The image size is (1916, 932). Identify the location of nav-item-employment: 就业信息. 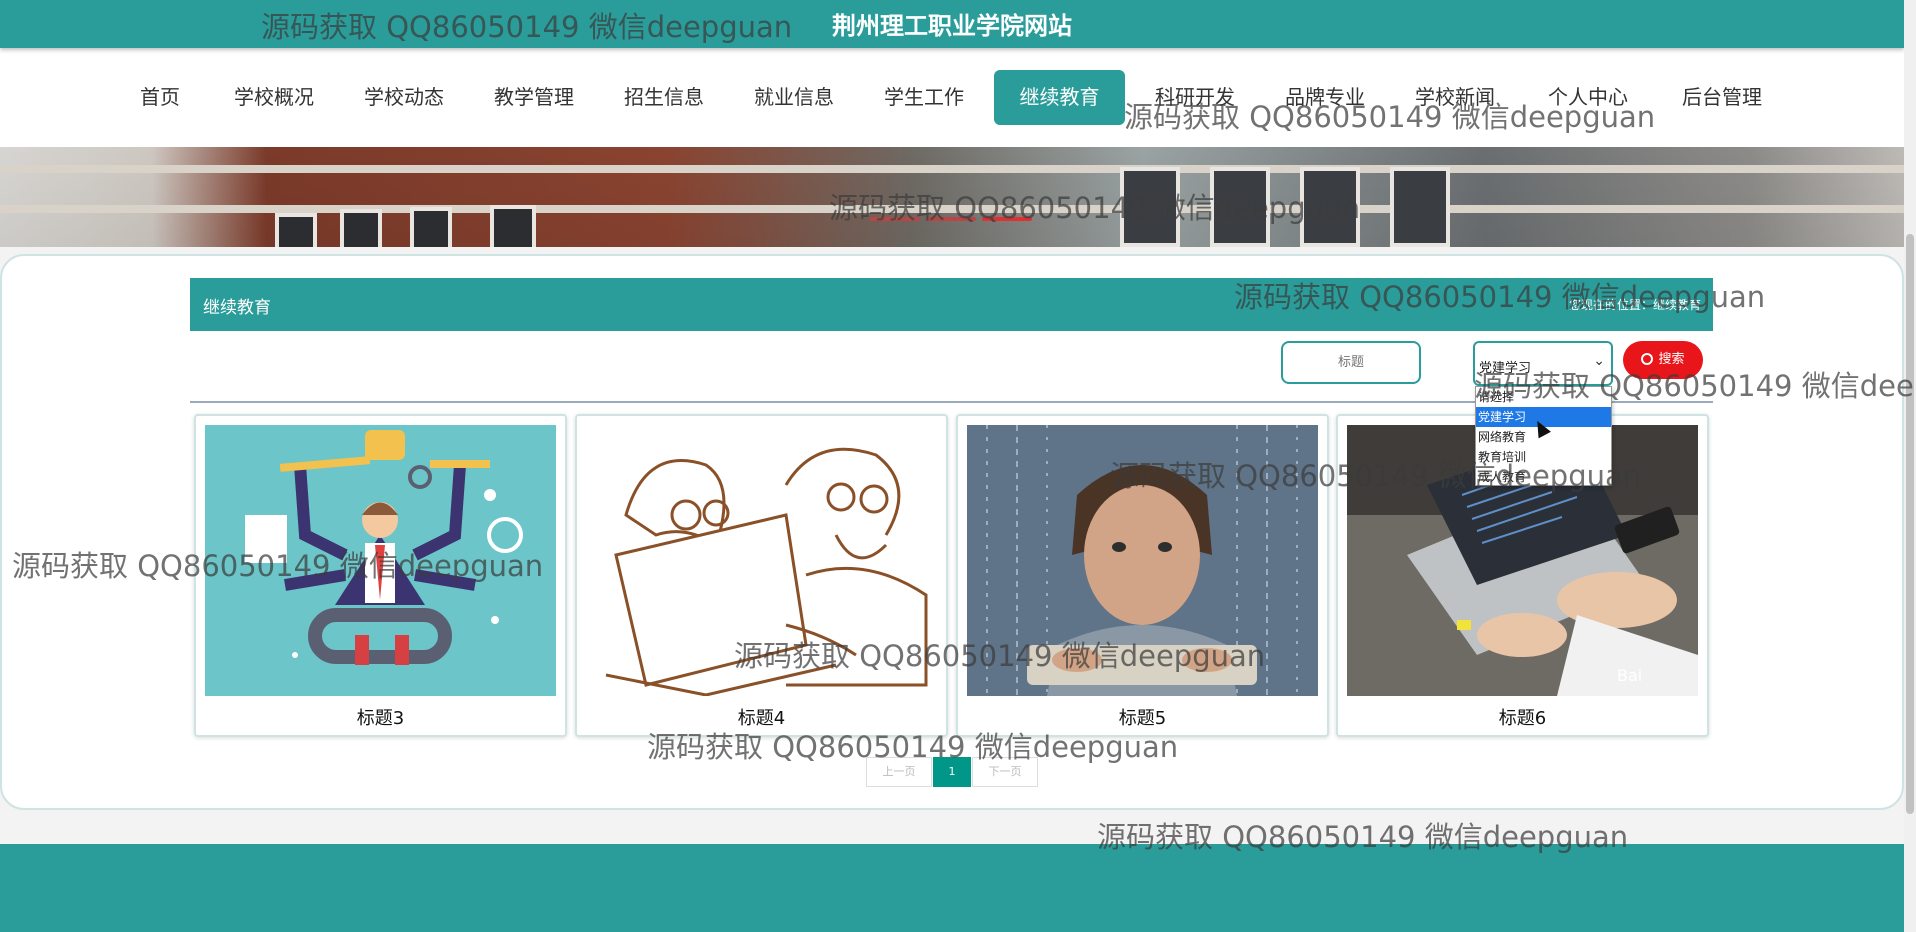
(794, 97).